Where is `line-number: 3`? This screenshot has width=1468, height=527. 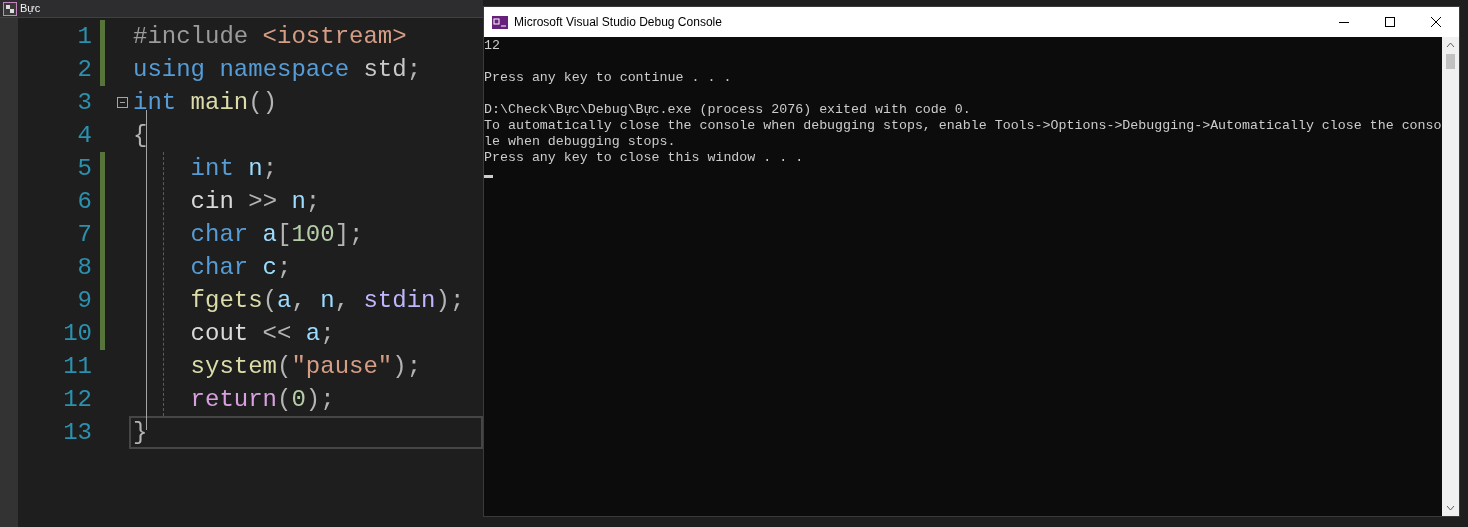
line-number: 3 is located at coordinates (84, 102).